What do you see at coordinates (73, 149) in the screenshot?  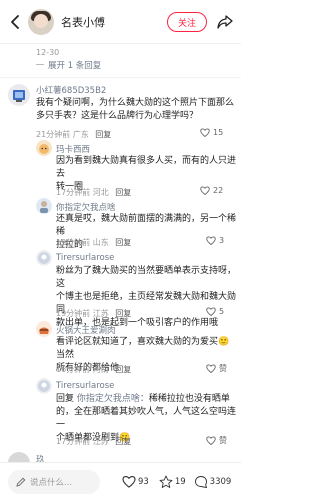 I see `comment-author: 玛卡西西` at bounding box center [73, 149].